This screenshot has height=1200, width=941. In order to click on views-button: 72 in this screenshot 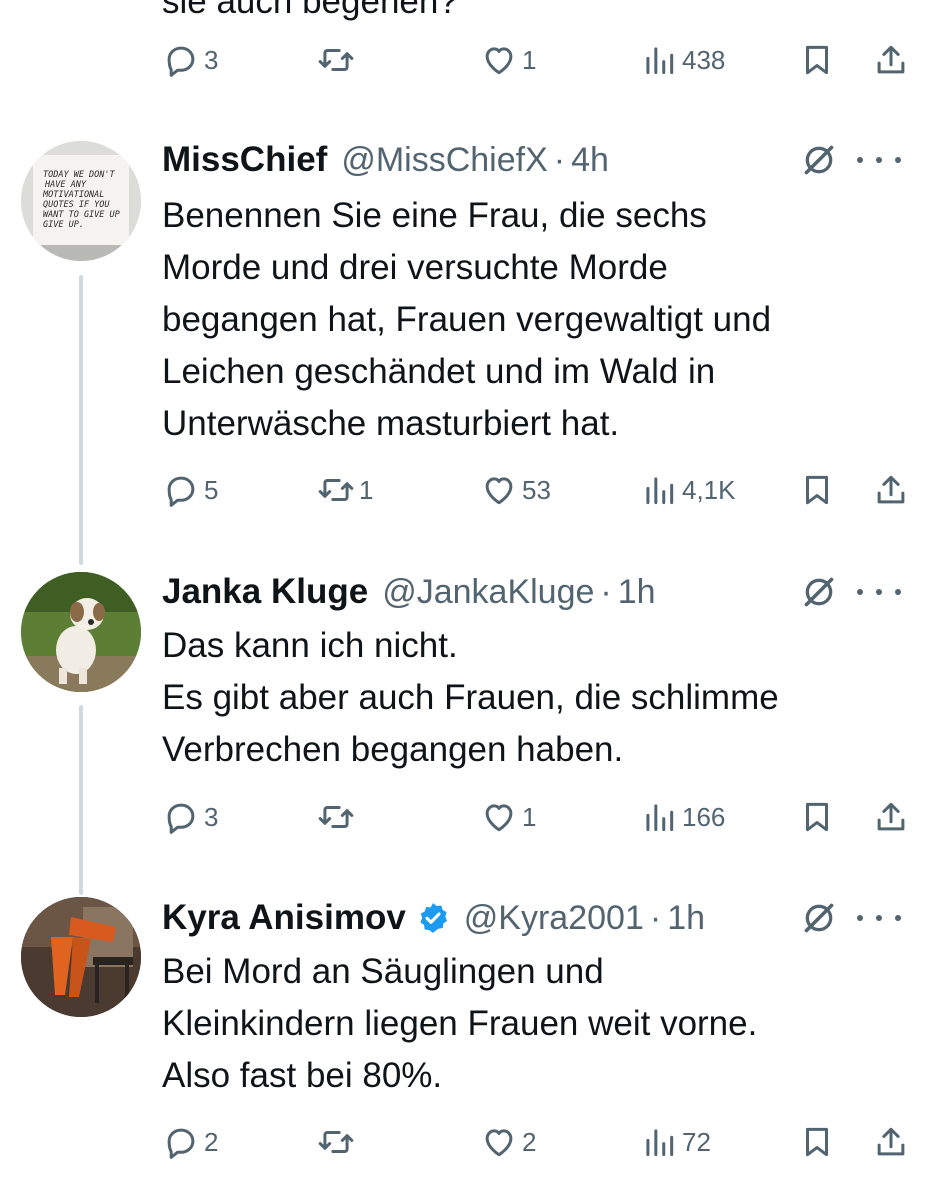, I will do `click(675, 1142)`.